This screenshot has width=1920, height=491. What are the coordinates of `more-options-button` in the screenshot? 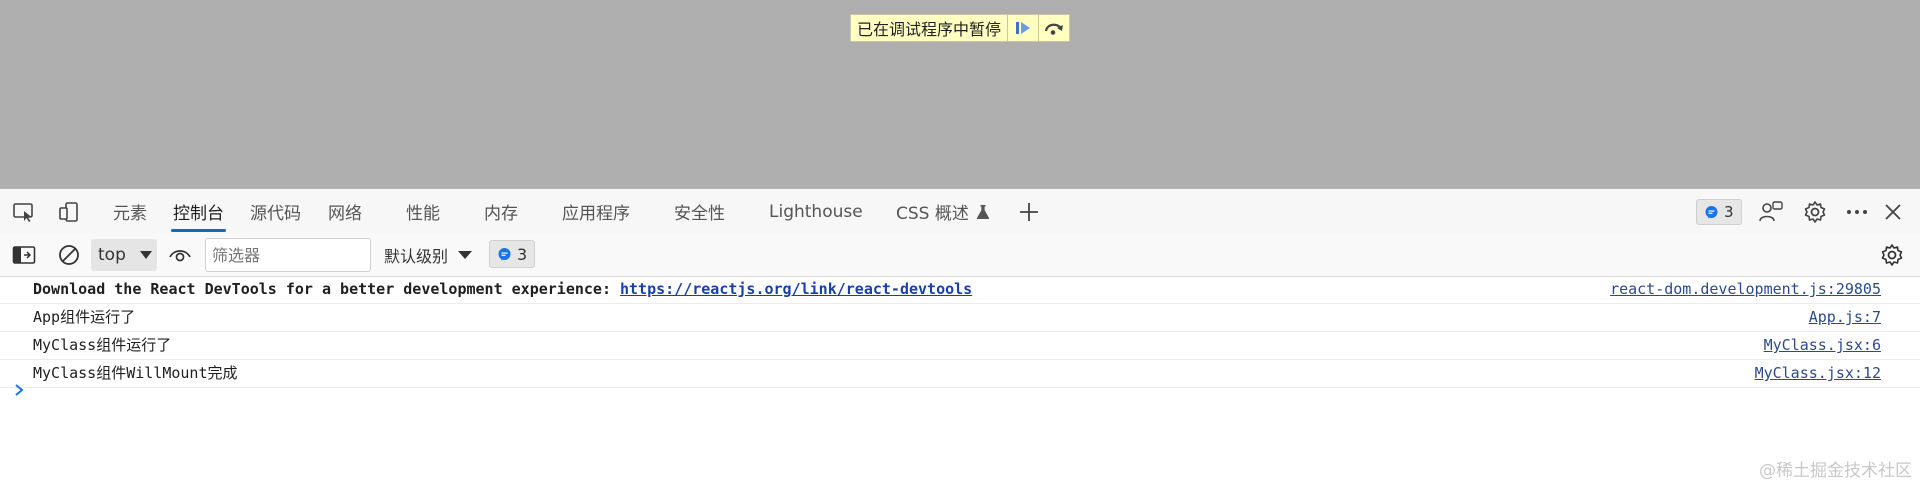 It's located at (1857, 212).